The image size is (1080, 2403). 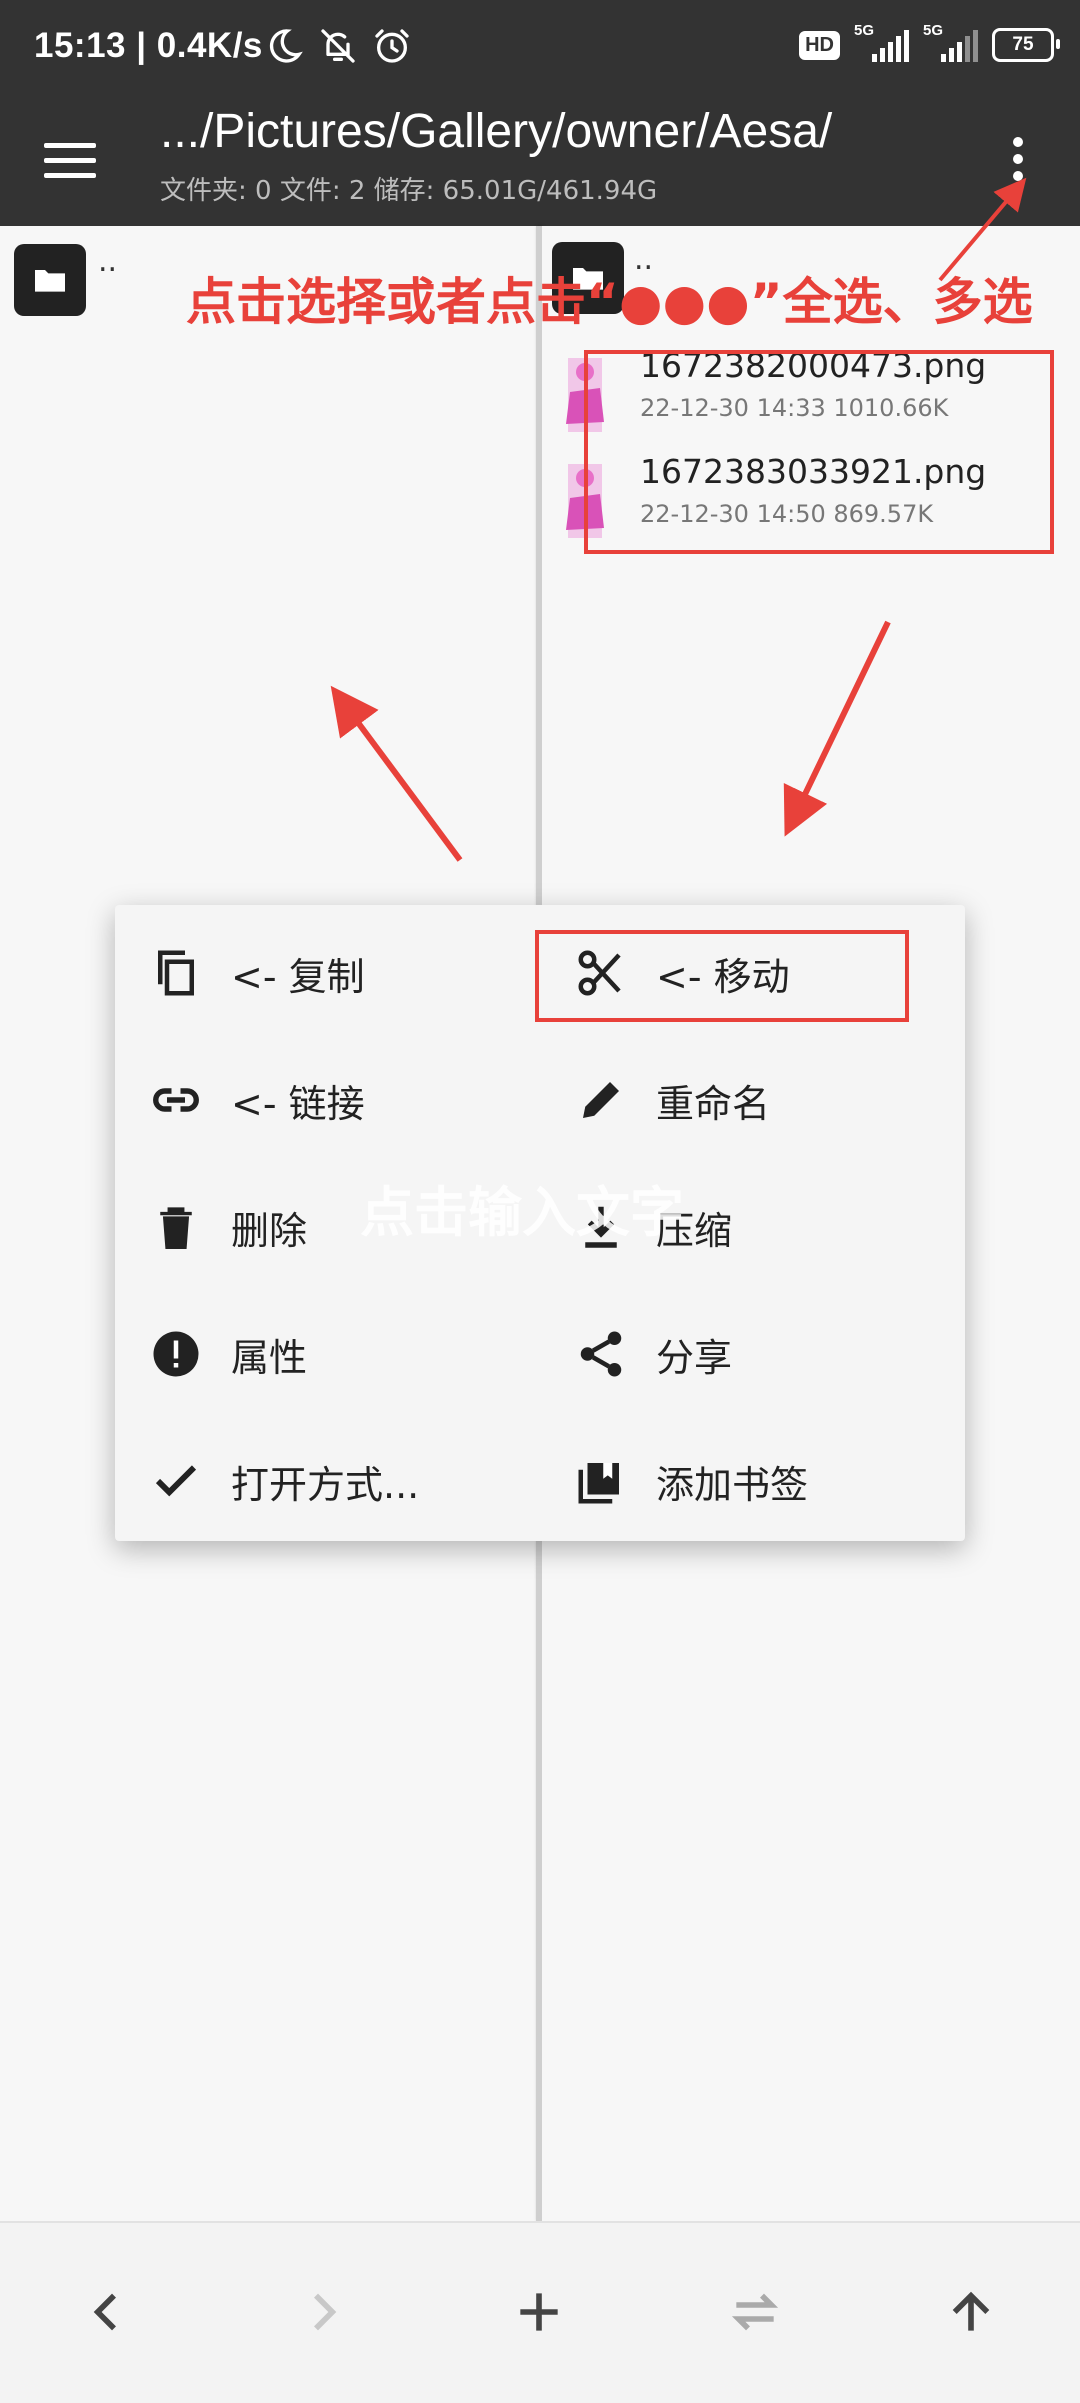 What do you see at coordinates (409, 191) in the screenshot?
I see `path-summary: 文件夹: 0 文件: 2 储存: 65.01G/461.94G` at bounding box center [409, 191].